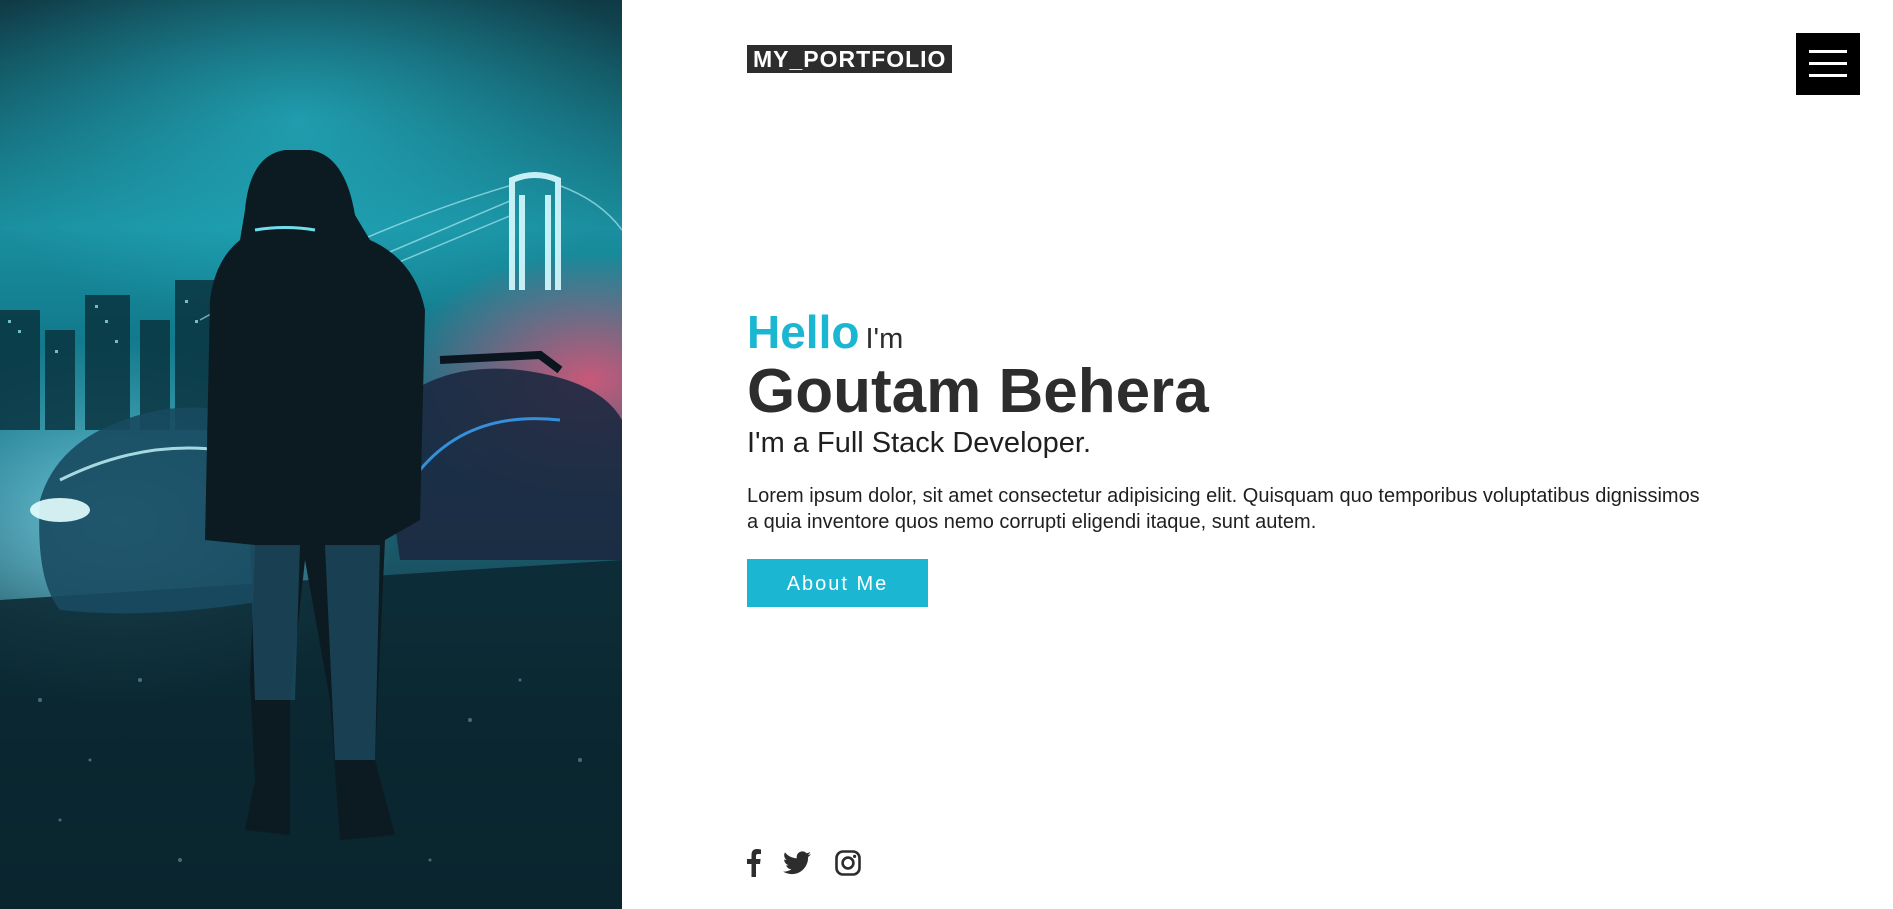 The height and width of the screenshot is (909, 1893). What do you see at coordinates (107, 355) in the screenshot?
I see `city-skyline` at bounding box center [107, 355].